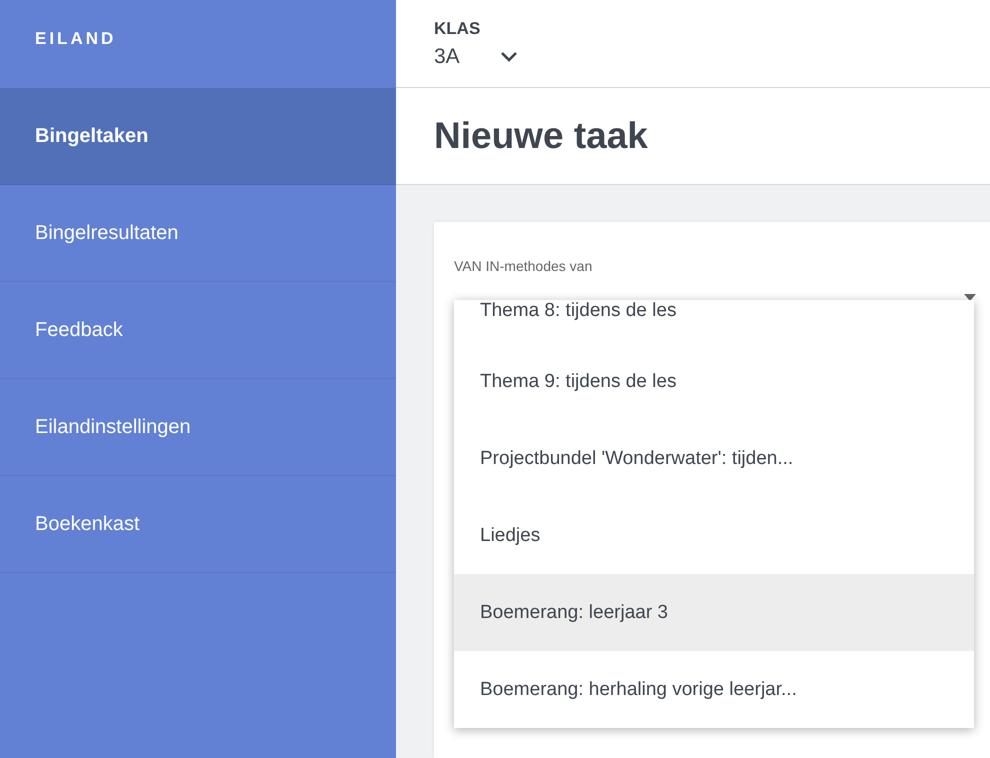 This screenshot has width=990, height=758. What do you see at coordinates (509, 56) in the screenshot?
I see `chevron-down-icon` at bounding box center [509, 56].